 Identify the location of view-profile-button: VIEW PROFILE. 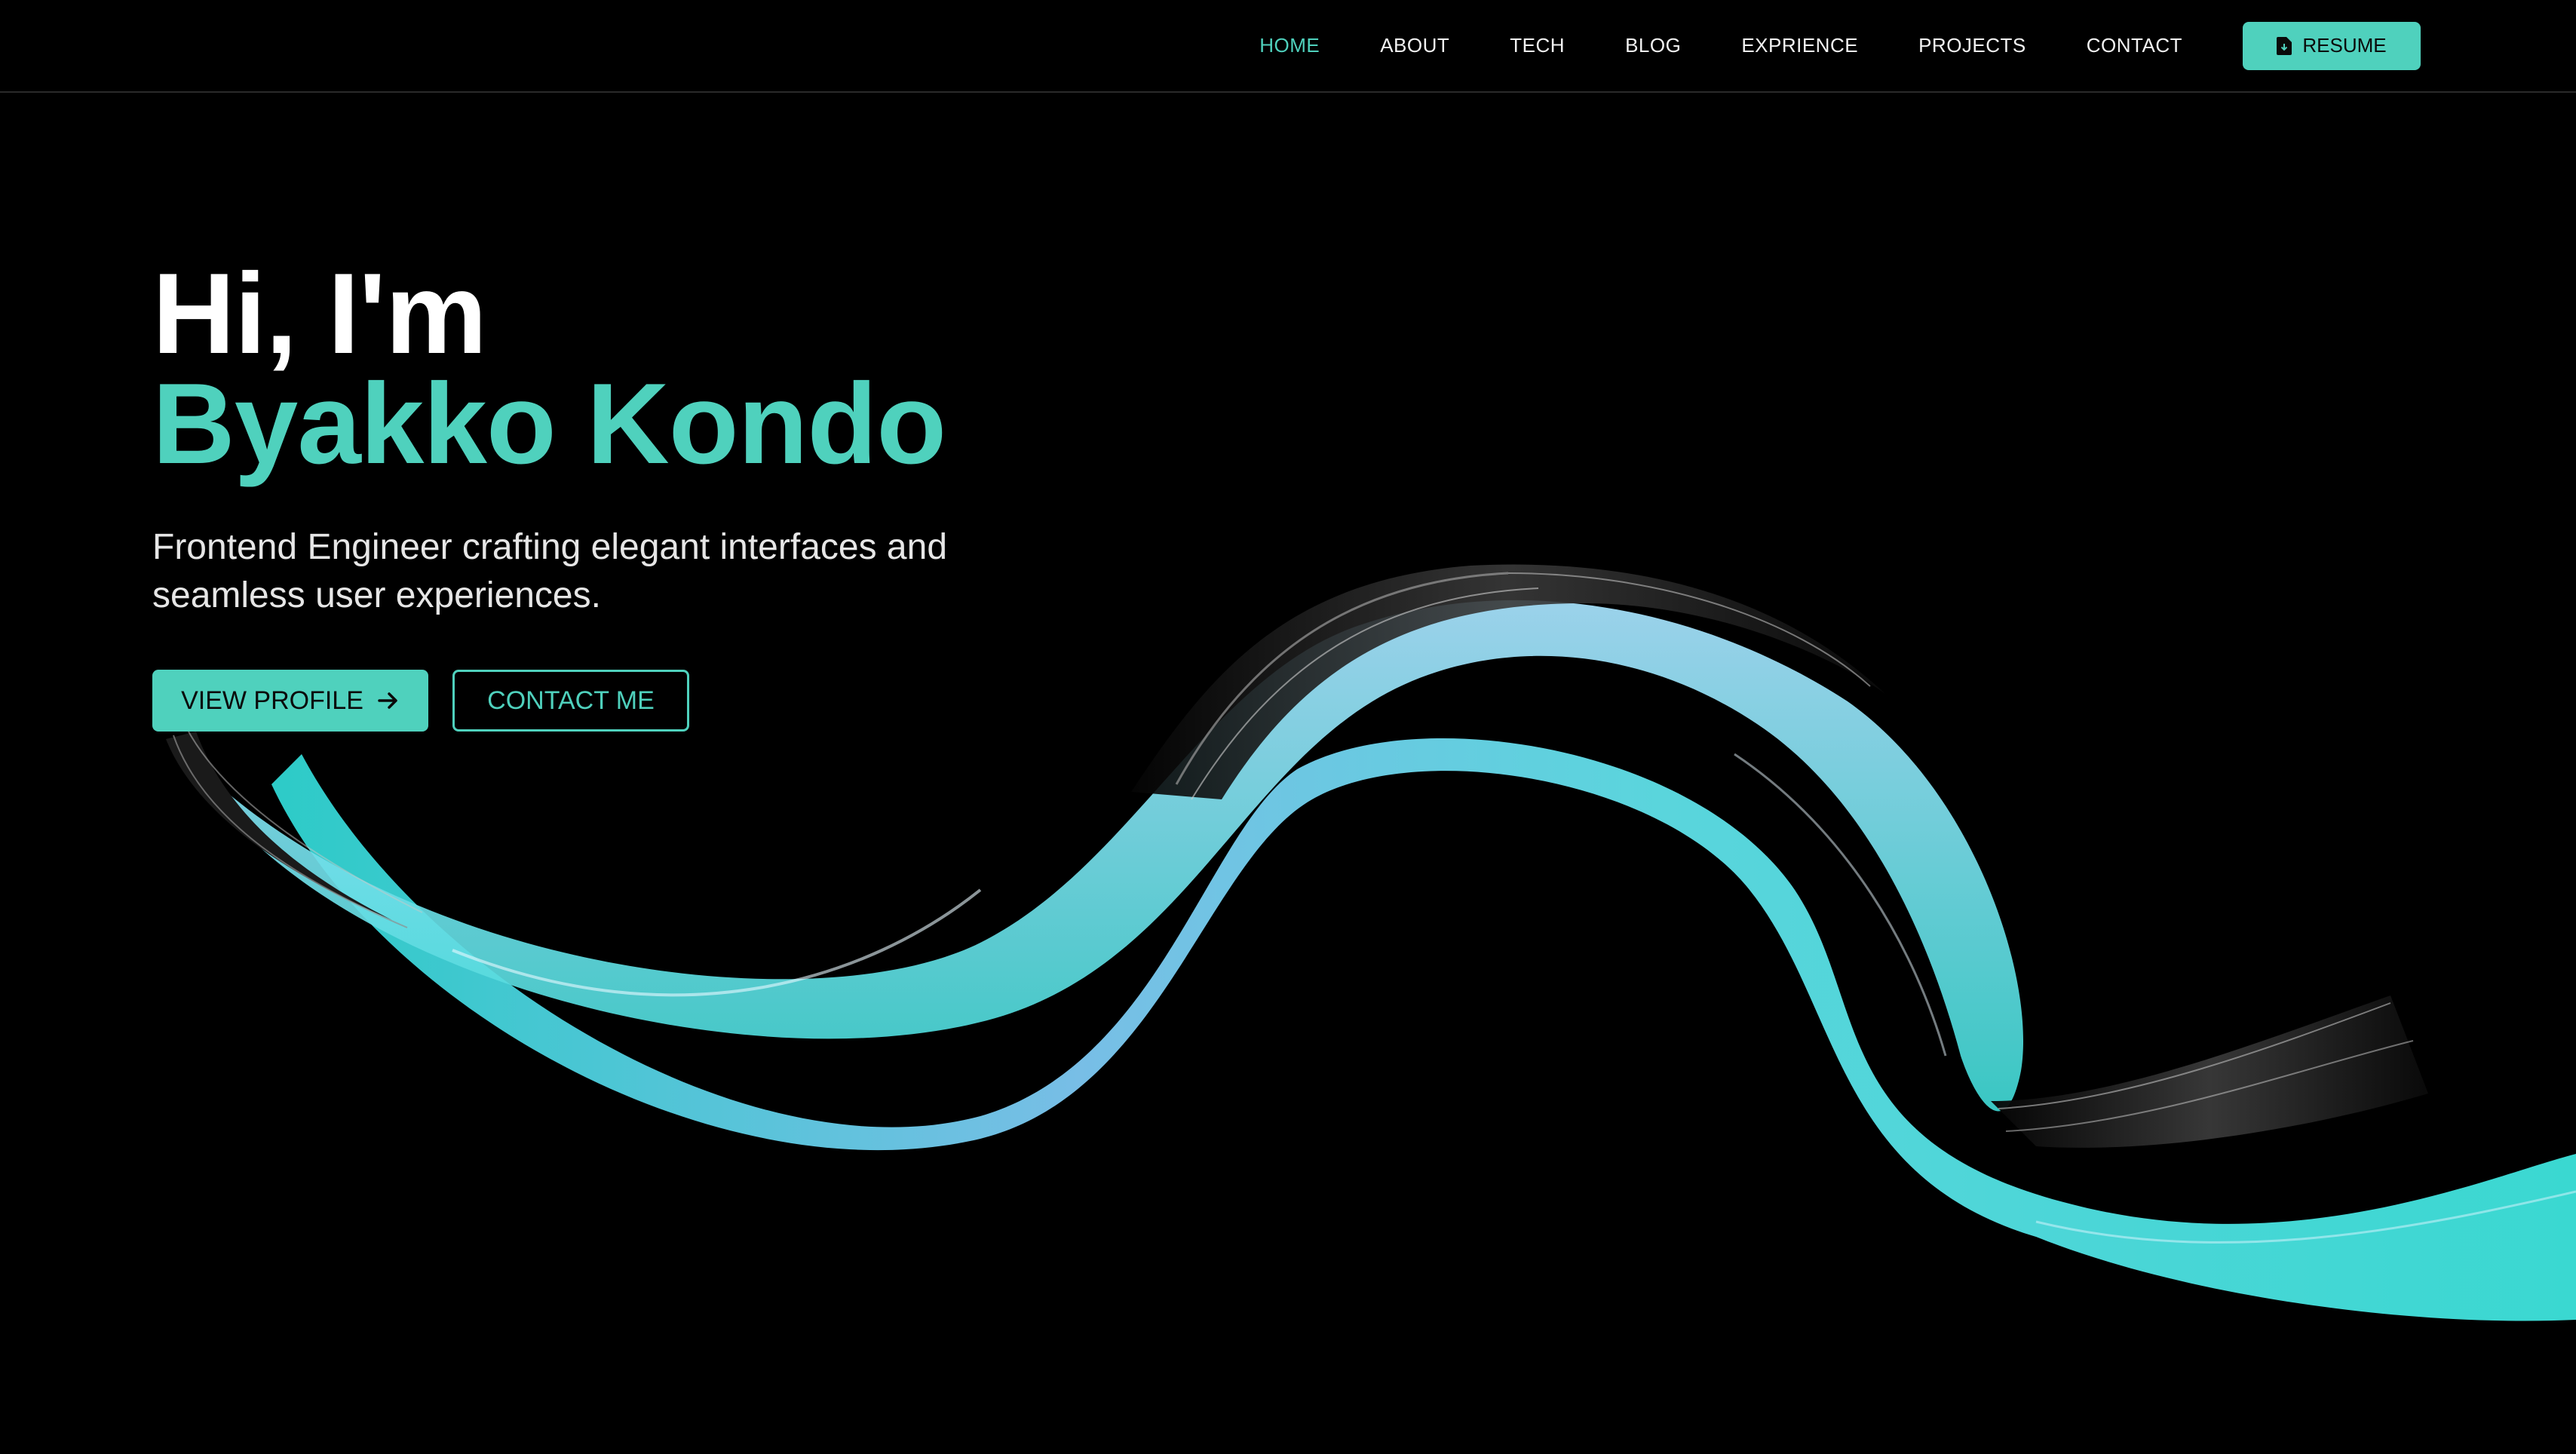
(290, 701).